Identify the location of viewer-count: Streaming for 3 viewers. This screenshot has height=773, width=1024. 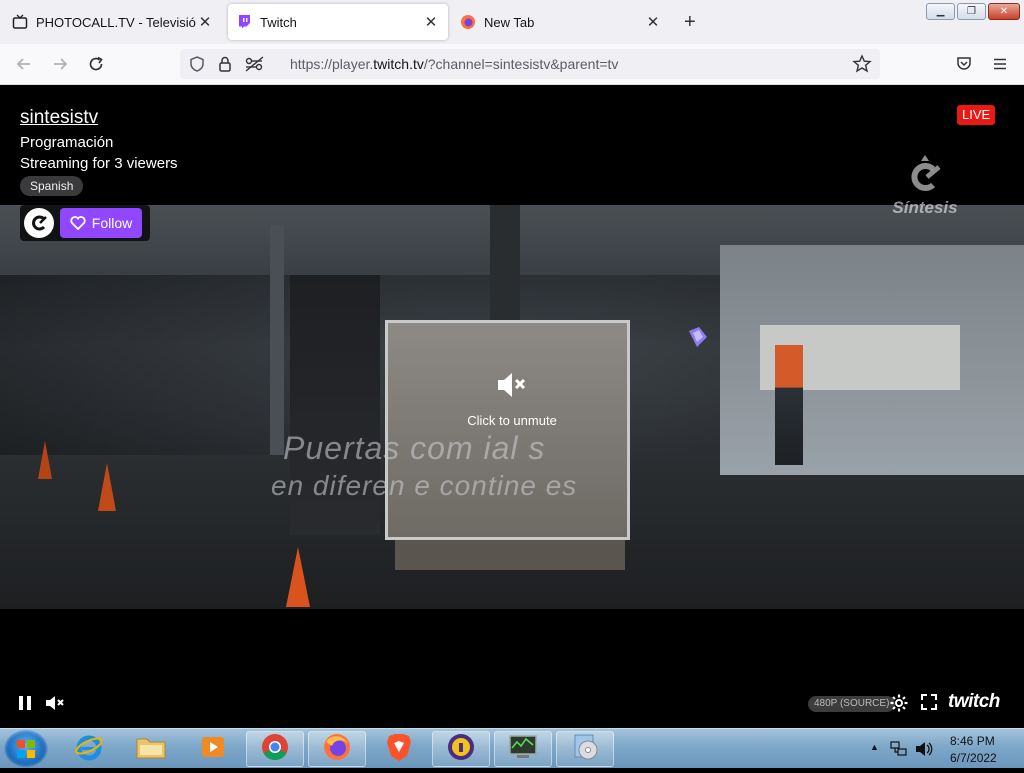
(99, 163).